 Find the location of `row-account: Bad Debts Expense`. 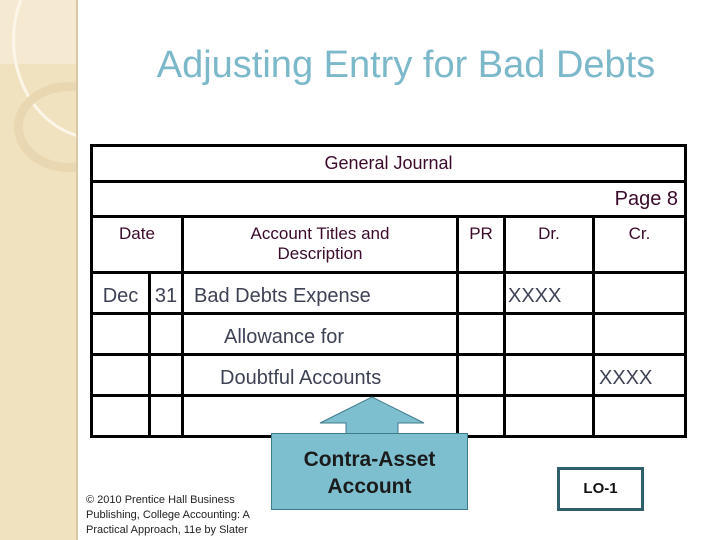

row-account: Bad Debts Expense is located at coordinates (320, 293).